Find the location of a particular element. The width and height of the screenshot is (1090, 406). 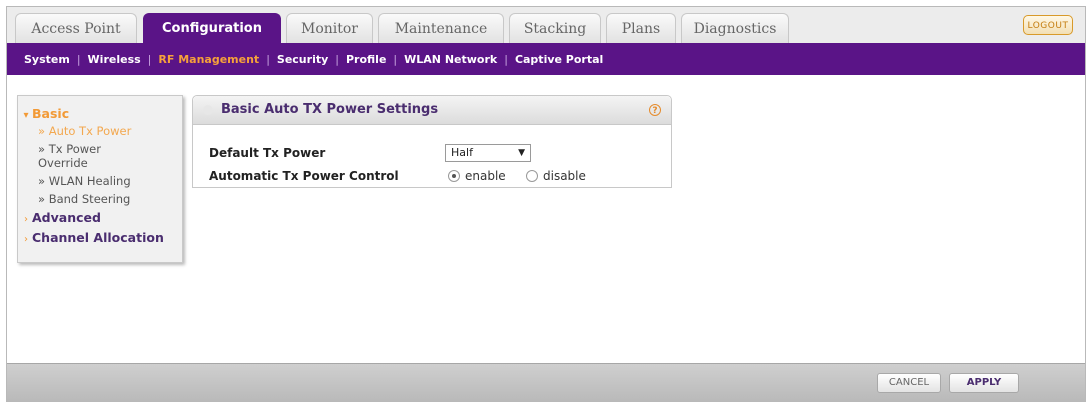

enable-radio is located at coordinates (454, 176).